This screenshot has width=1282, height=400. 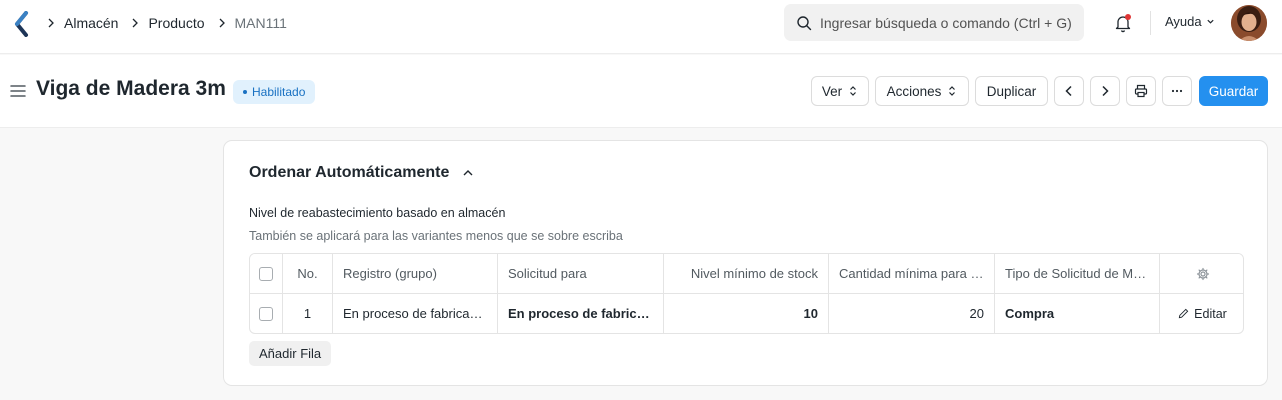 What do you see at coordinates (754, 273) in the screenshot?
I see `column-header-label: Nivel mínimo de stock` at bounding box center [754, 273].